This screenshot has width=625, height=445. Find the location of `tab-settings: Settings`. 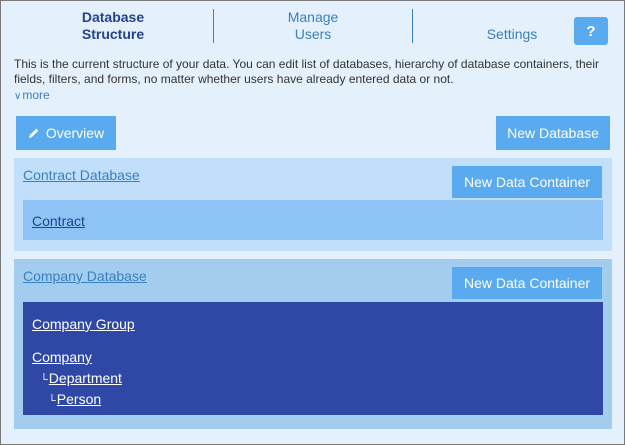

tab-settings: Settings is located at coordinates (512, 34).